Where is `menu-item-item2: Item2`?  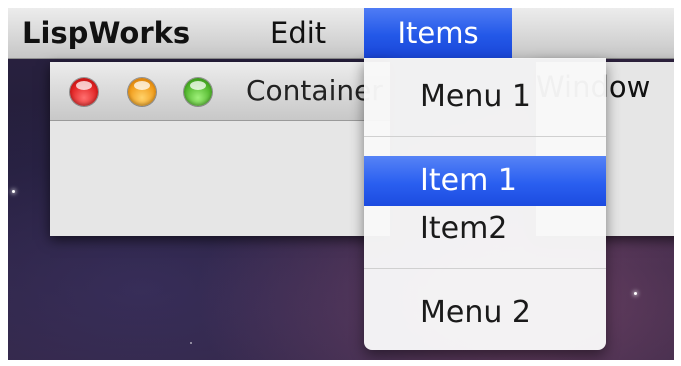
menu-item-item2: Item2 is located at coordinates (485, 229).